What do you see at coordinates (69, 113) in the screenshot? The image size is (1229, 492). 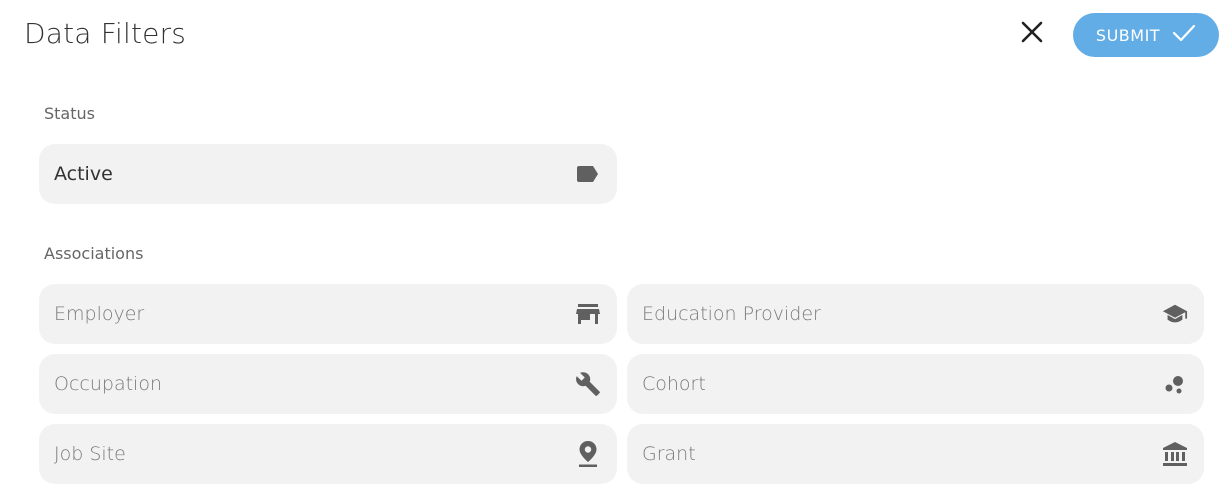 I see `status-section-label: Status` at bounding box center [69, 113].